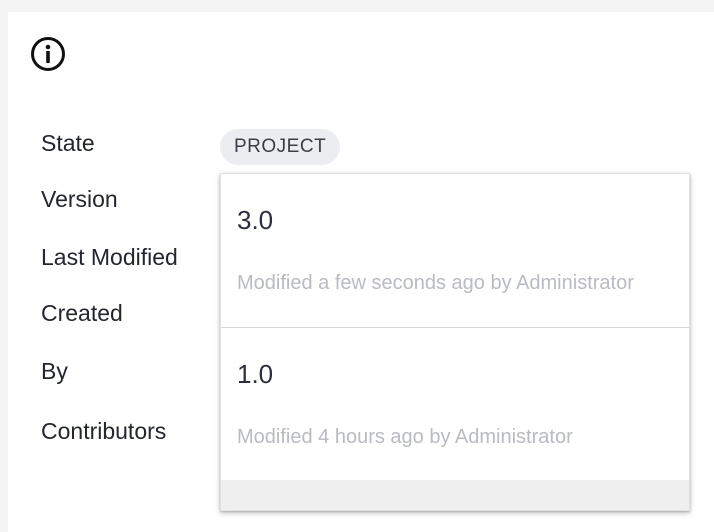 Image resolution: width=714 pixels, height=532 pixels. What do you see at coordinates (109, 257) in the screenshot?
I see `last-modified-label: Last Modified` at bounding box center [109, 257].